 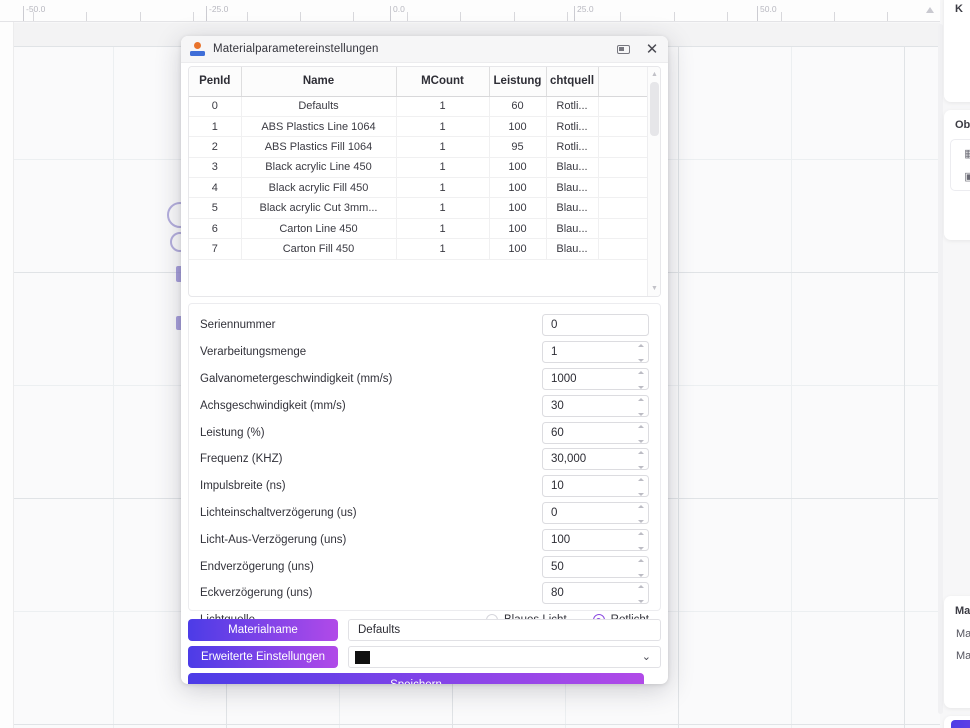 What do you see at coordinates (424, 513) in the screenshot?
I see `parameter-row: Lichteinschaltverzögerung (us) 0` at bounding box center [424, 513].